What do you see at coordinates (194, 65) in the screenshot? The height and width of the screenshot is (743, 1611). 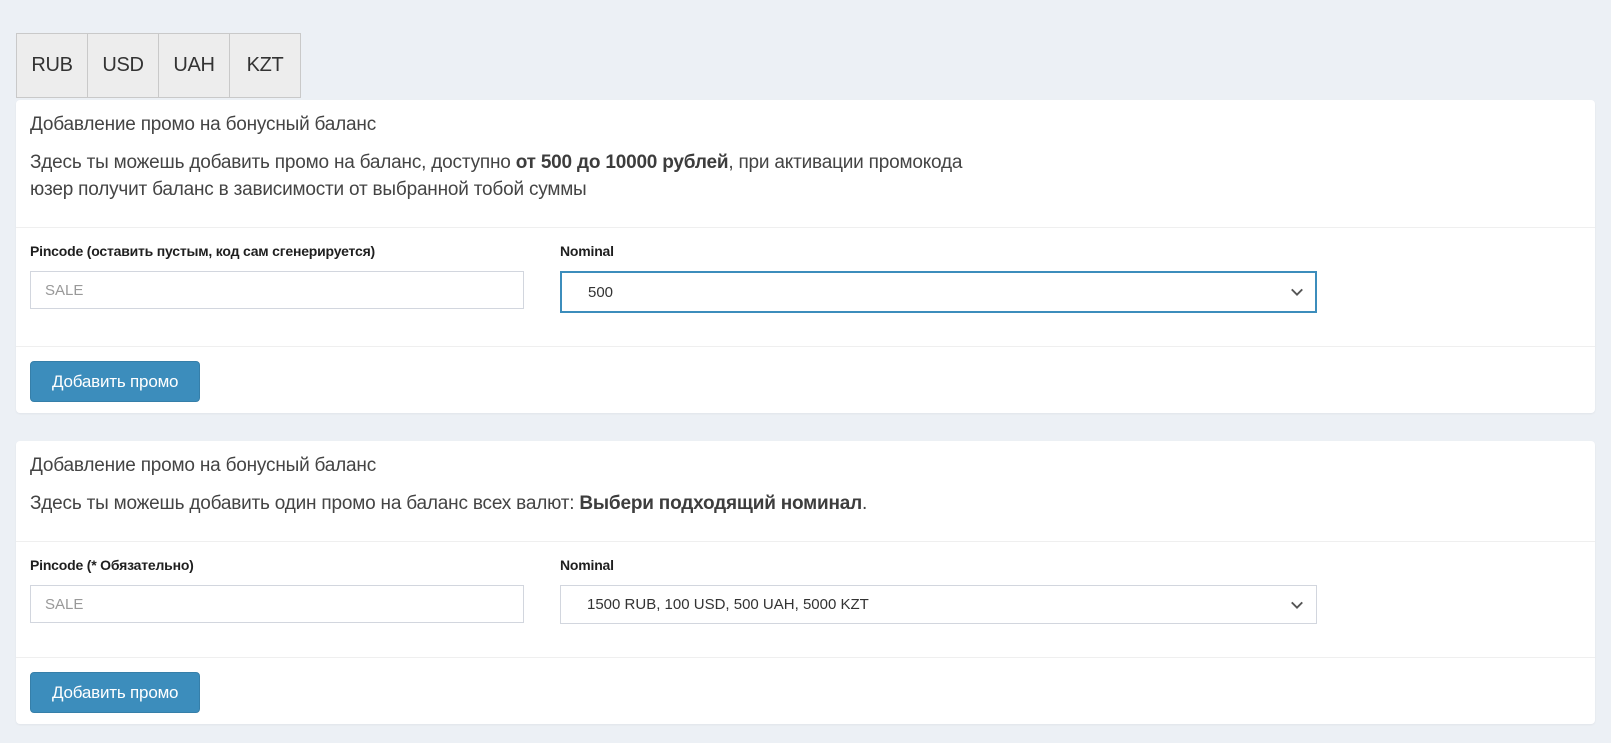 I see `tab-uah: UAH` at bounding box center [194, 65].